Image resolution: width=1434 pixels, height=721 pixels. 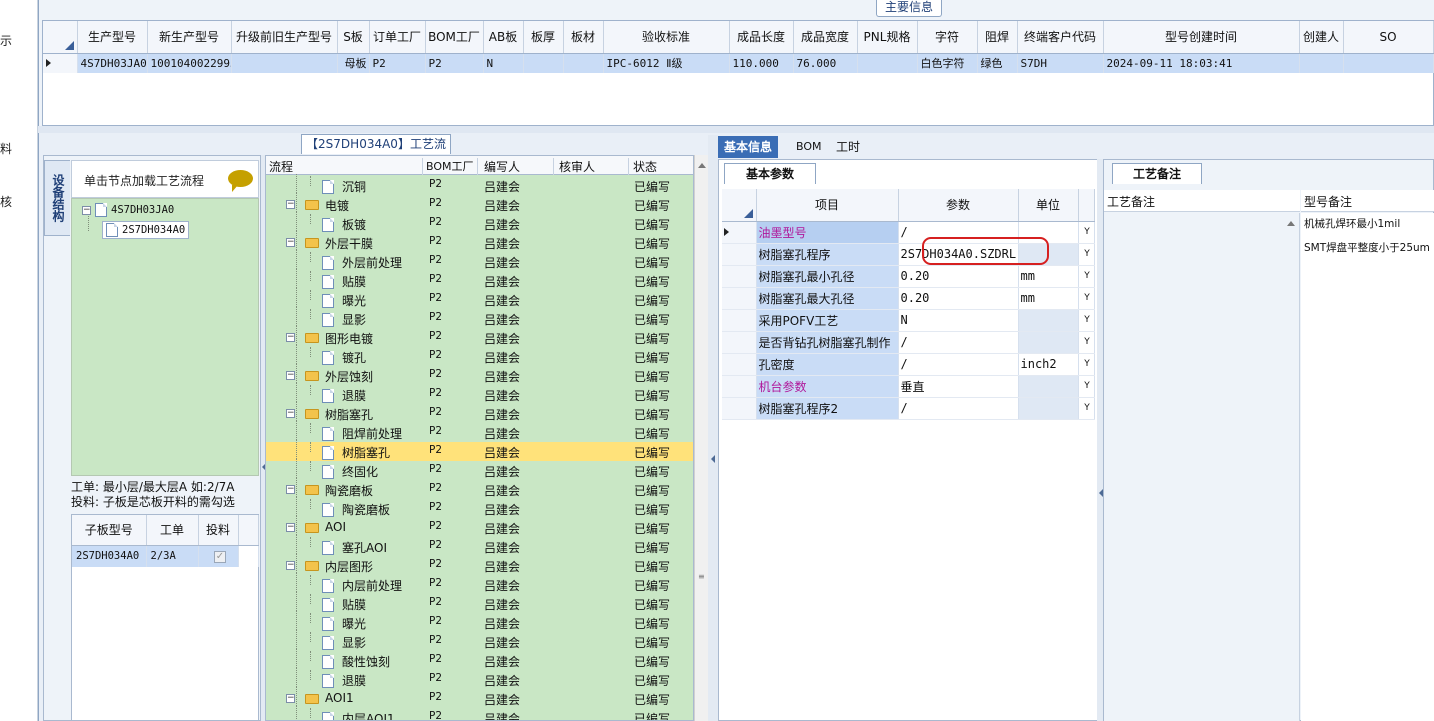 What do you see at coordinates (908, 408) in the screenshot?
I see `param-row: 树脂塞孔程序2/ Y` at bounding box center [908, 408].